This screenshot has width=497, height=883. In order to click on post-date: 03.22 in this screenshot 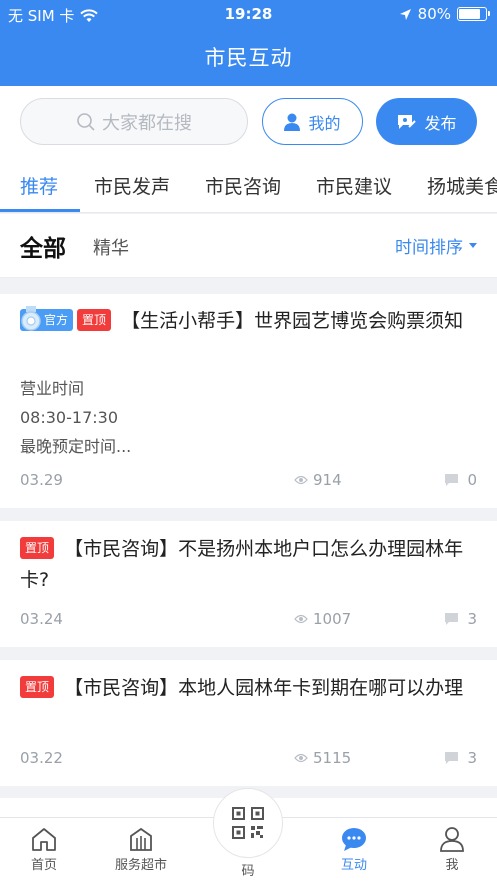, I will do `click(41, 758)`.